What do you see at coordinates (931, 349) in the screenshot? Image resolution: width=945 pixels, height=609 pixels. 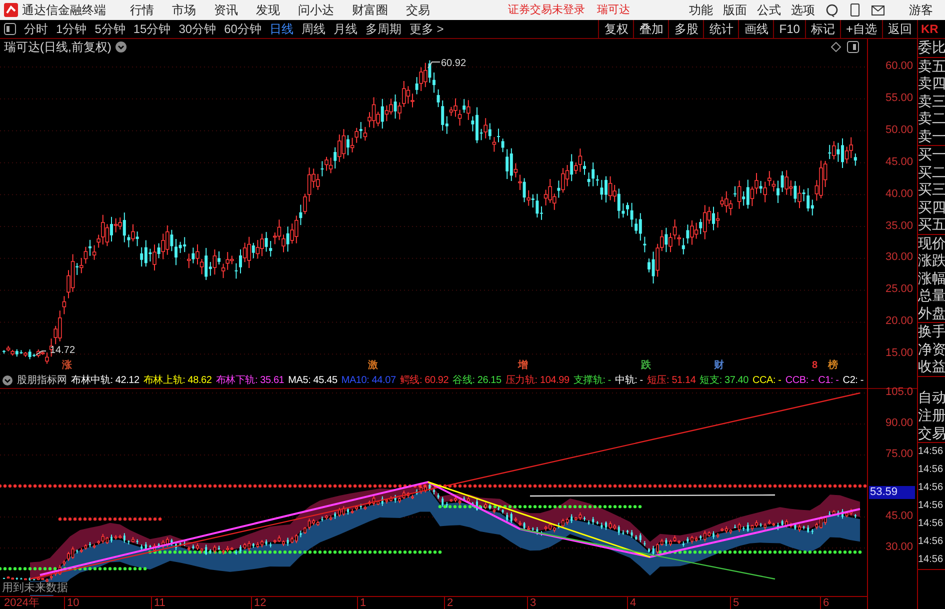 I see `quote-label: 净资` at bounding box center [931, 349].